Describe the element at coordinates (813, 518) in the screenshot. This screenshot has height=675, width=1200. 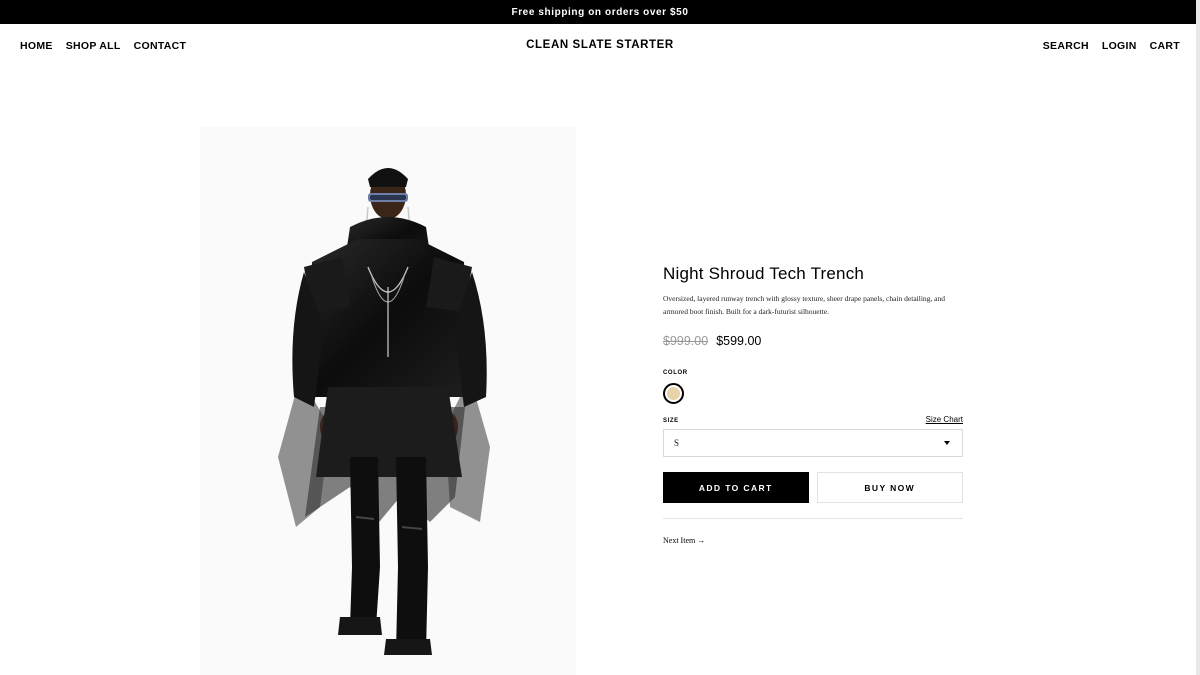
I see `divider` at that location.